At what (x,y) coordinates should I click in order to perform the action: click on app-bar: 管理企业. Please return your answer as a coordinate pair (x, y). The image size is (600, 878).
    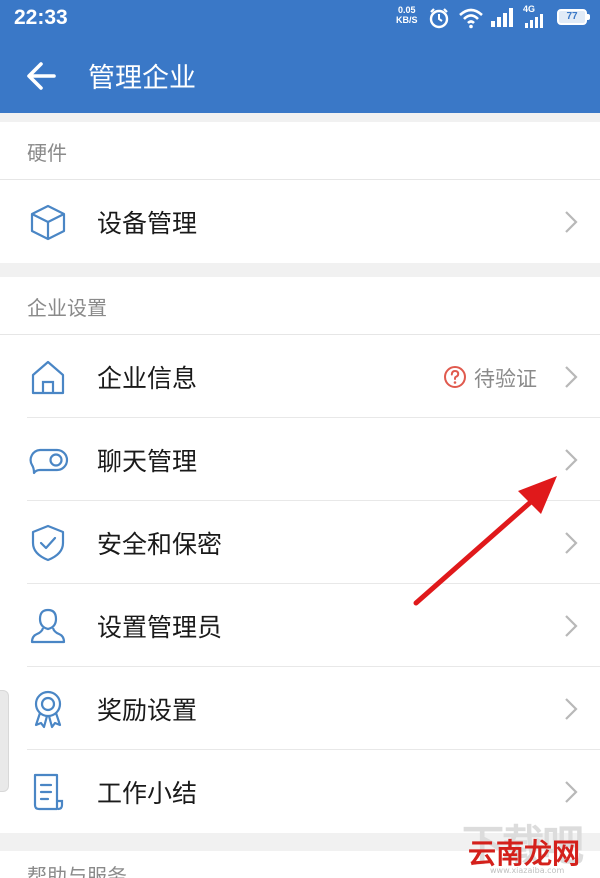
    Looking at the image, I should click on (300, 75).